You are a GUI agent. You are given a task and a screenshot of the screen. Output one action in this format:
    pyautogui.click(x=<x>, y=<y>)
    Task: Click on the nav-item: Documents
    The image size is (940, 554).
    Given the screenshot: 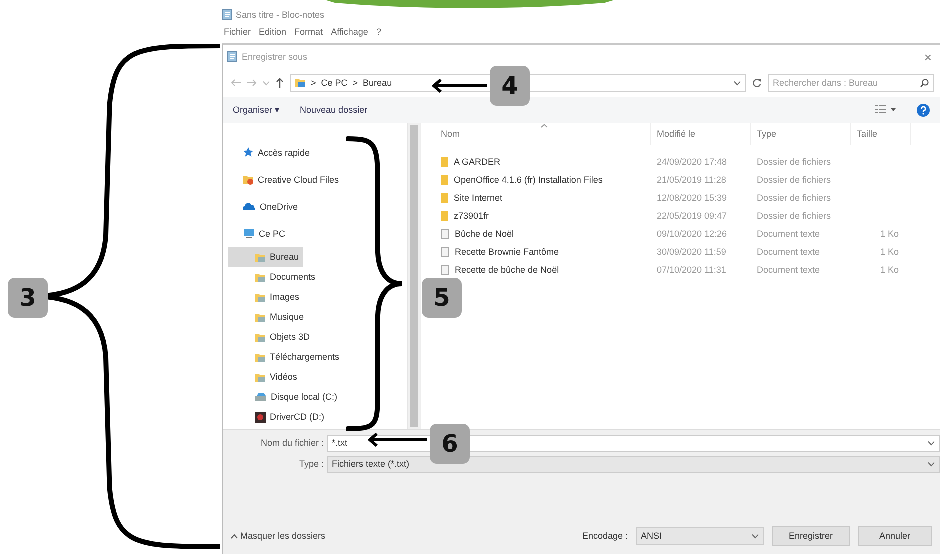 What is the action you would take?
    pyautogui.click(x=274, y=277)
    